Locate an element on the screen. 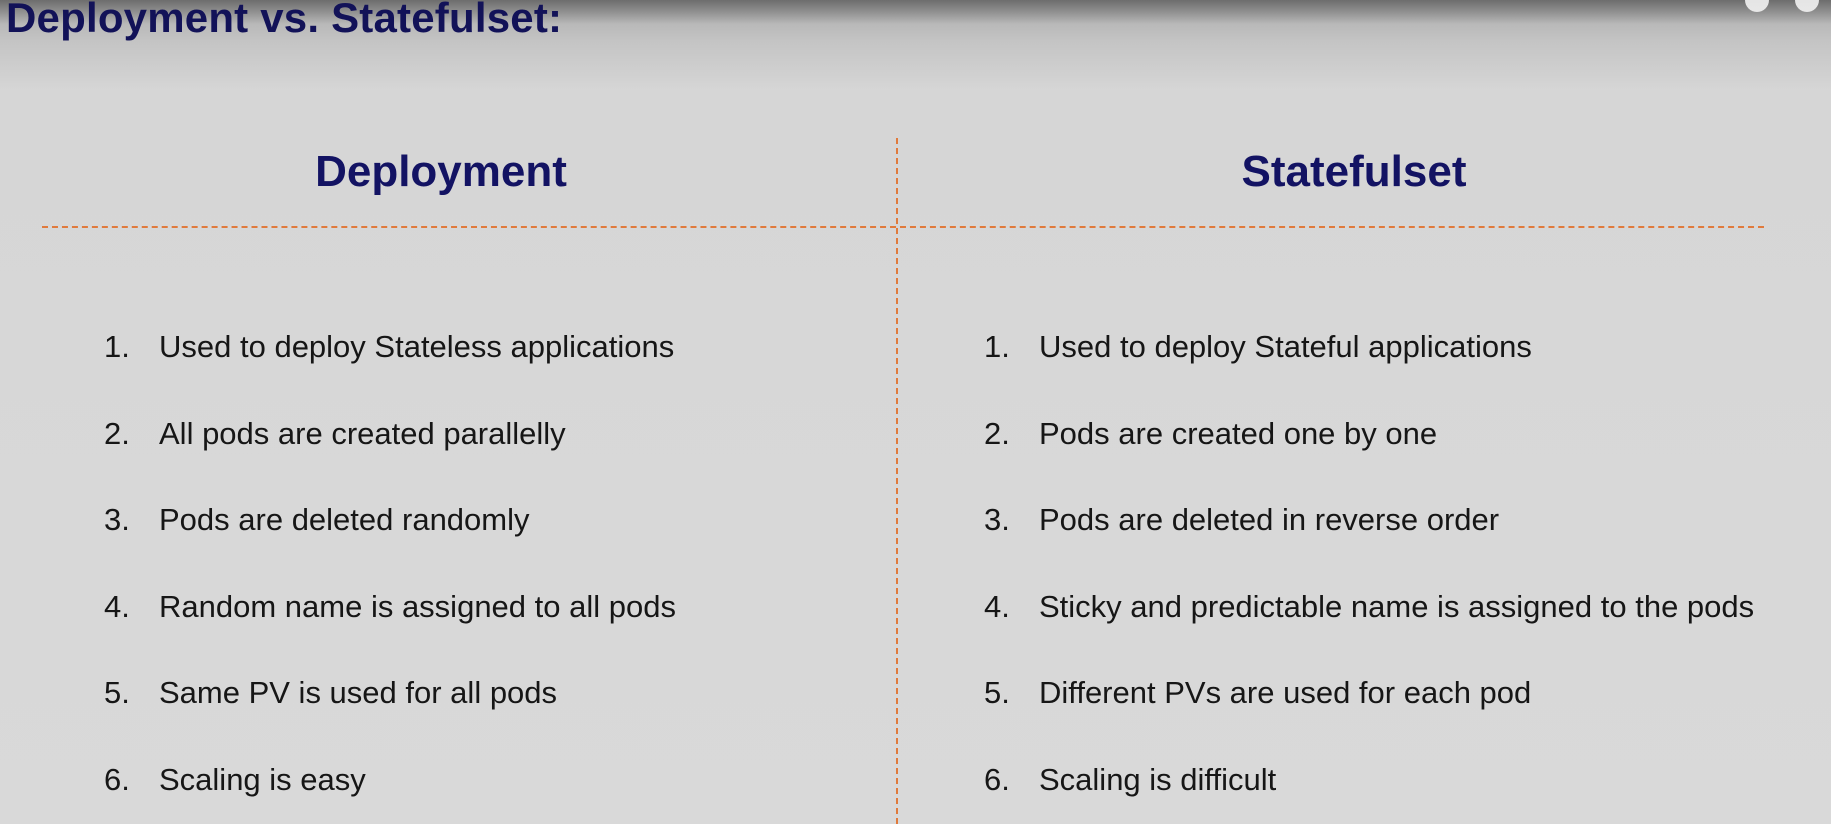 Image resolution: width=1831 pixels, height=824 pixels. deployment-item: 2. All pods are created parallelly is located at coordinates (390, 434).